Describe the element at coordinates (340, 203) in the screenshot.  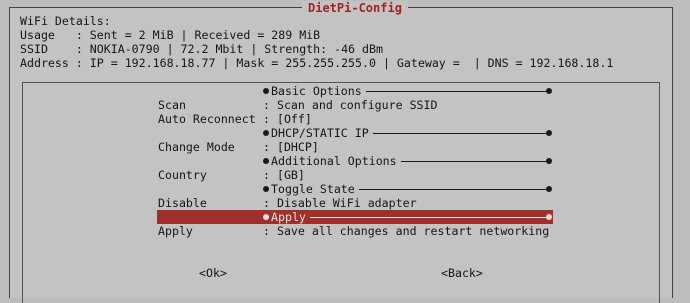
I see `menu-item-disable-value: : Disable WiFi adapter` at that location.